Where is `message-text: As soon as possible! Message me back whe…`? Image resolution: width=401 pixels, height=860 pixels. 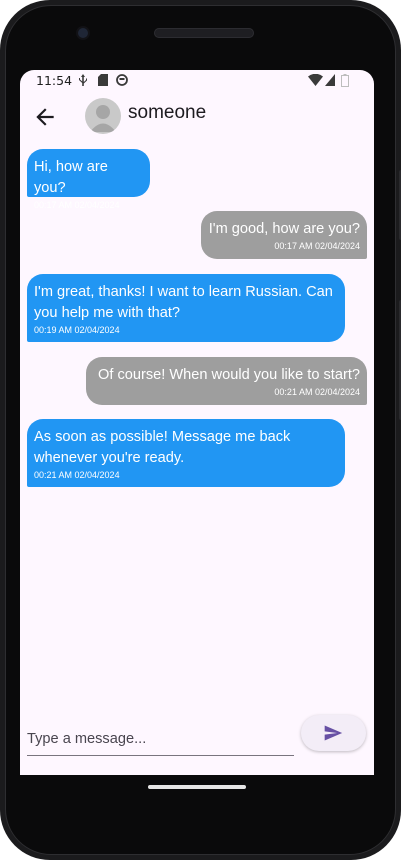
message-text: As soon as possible! Message me back whe… is located at coordinates (162, 447).